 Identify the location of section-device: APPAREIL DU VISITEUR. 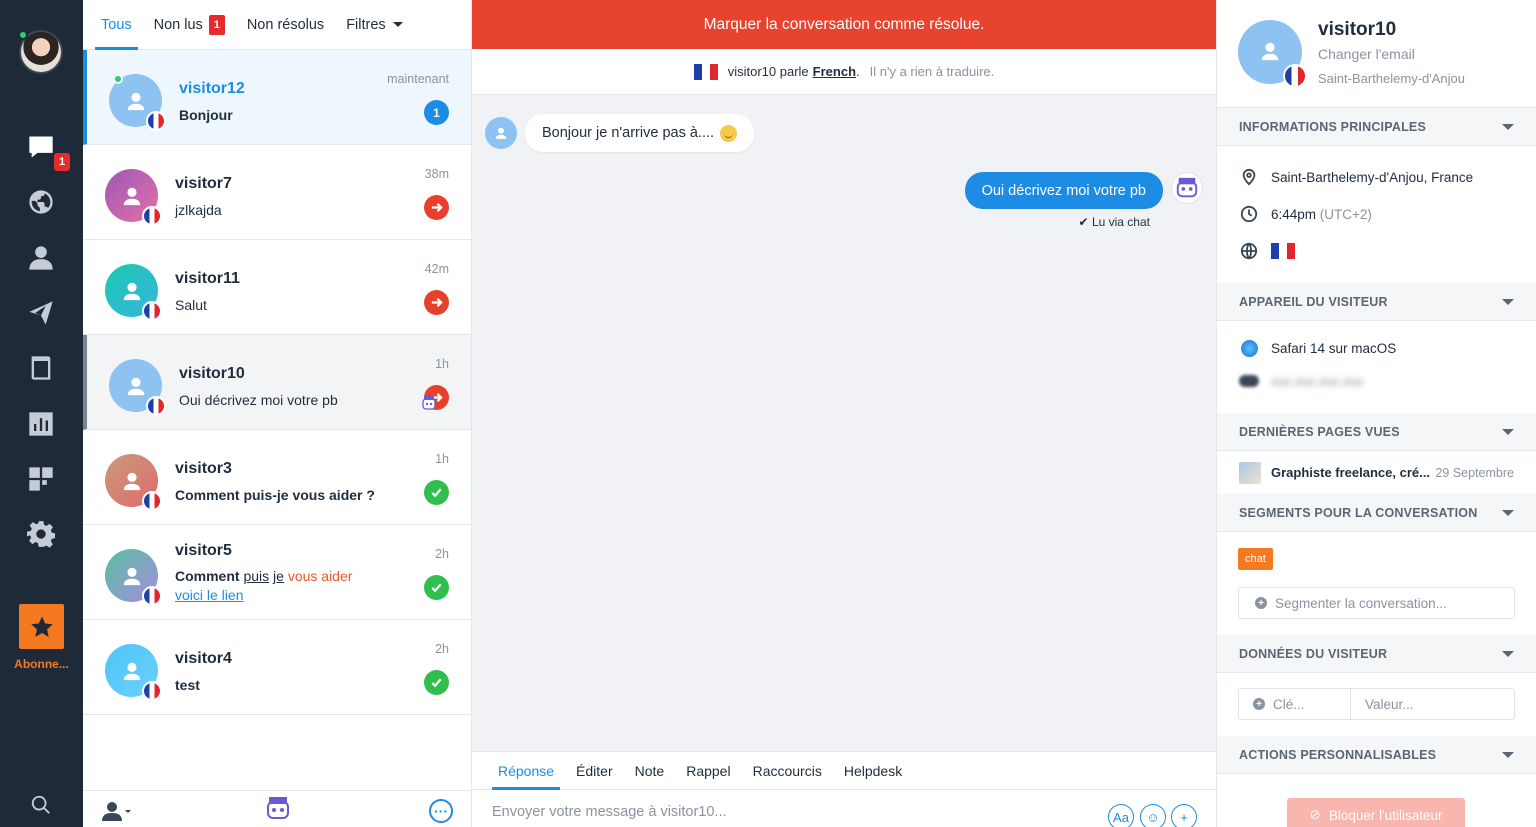
(1376, 302).